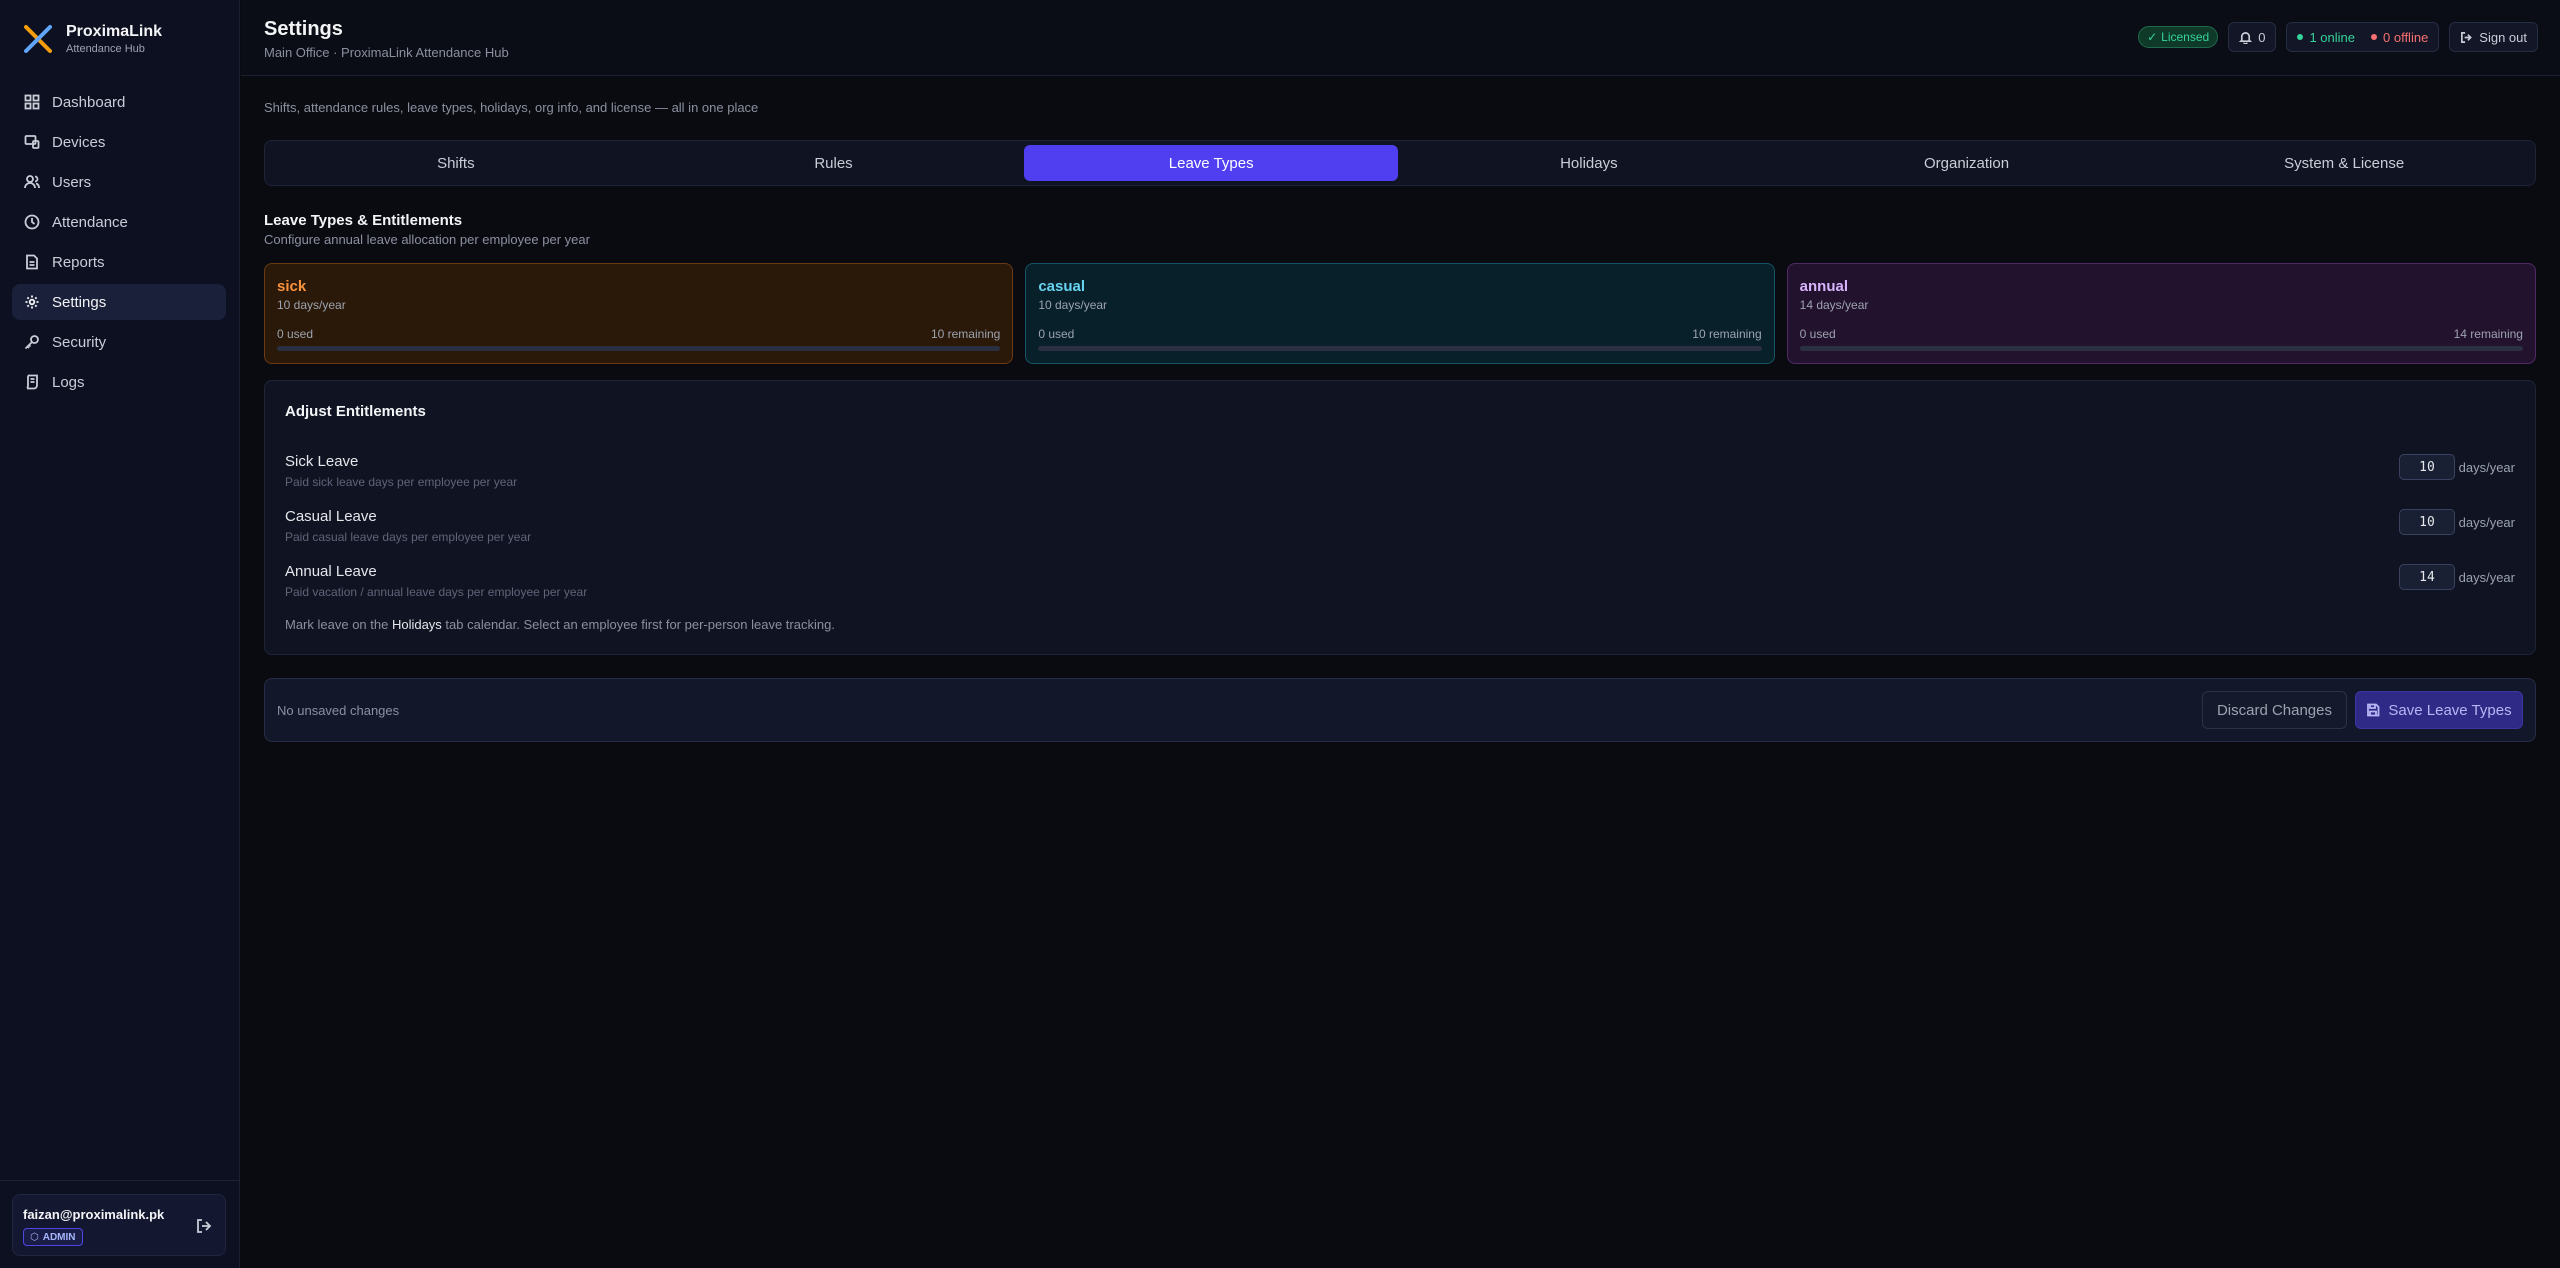  What do you see at coordinates (1211, 163) in the screenshot?
I see `tab-leave-types: Leave Types` at bounding box center [1211, 163].